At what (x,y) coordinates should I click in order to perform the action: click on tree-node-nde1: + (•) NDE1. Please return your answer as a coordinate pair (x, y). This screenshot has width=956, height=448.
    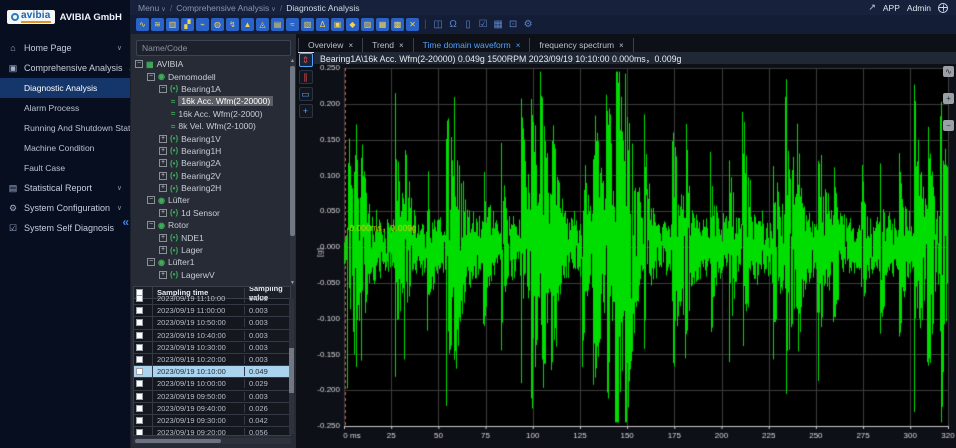
    Looking at the image, I should click on (211, 237).